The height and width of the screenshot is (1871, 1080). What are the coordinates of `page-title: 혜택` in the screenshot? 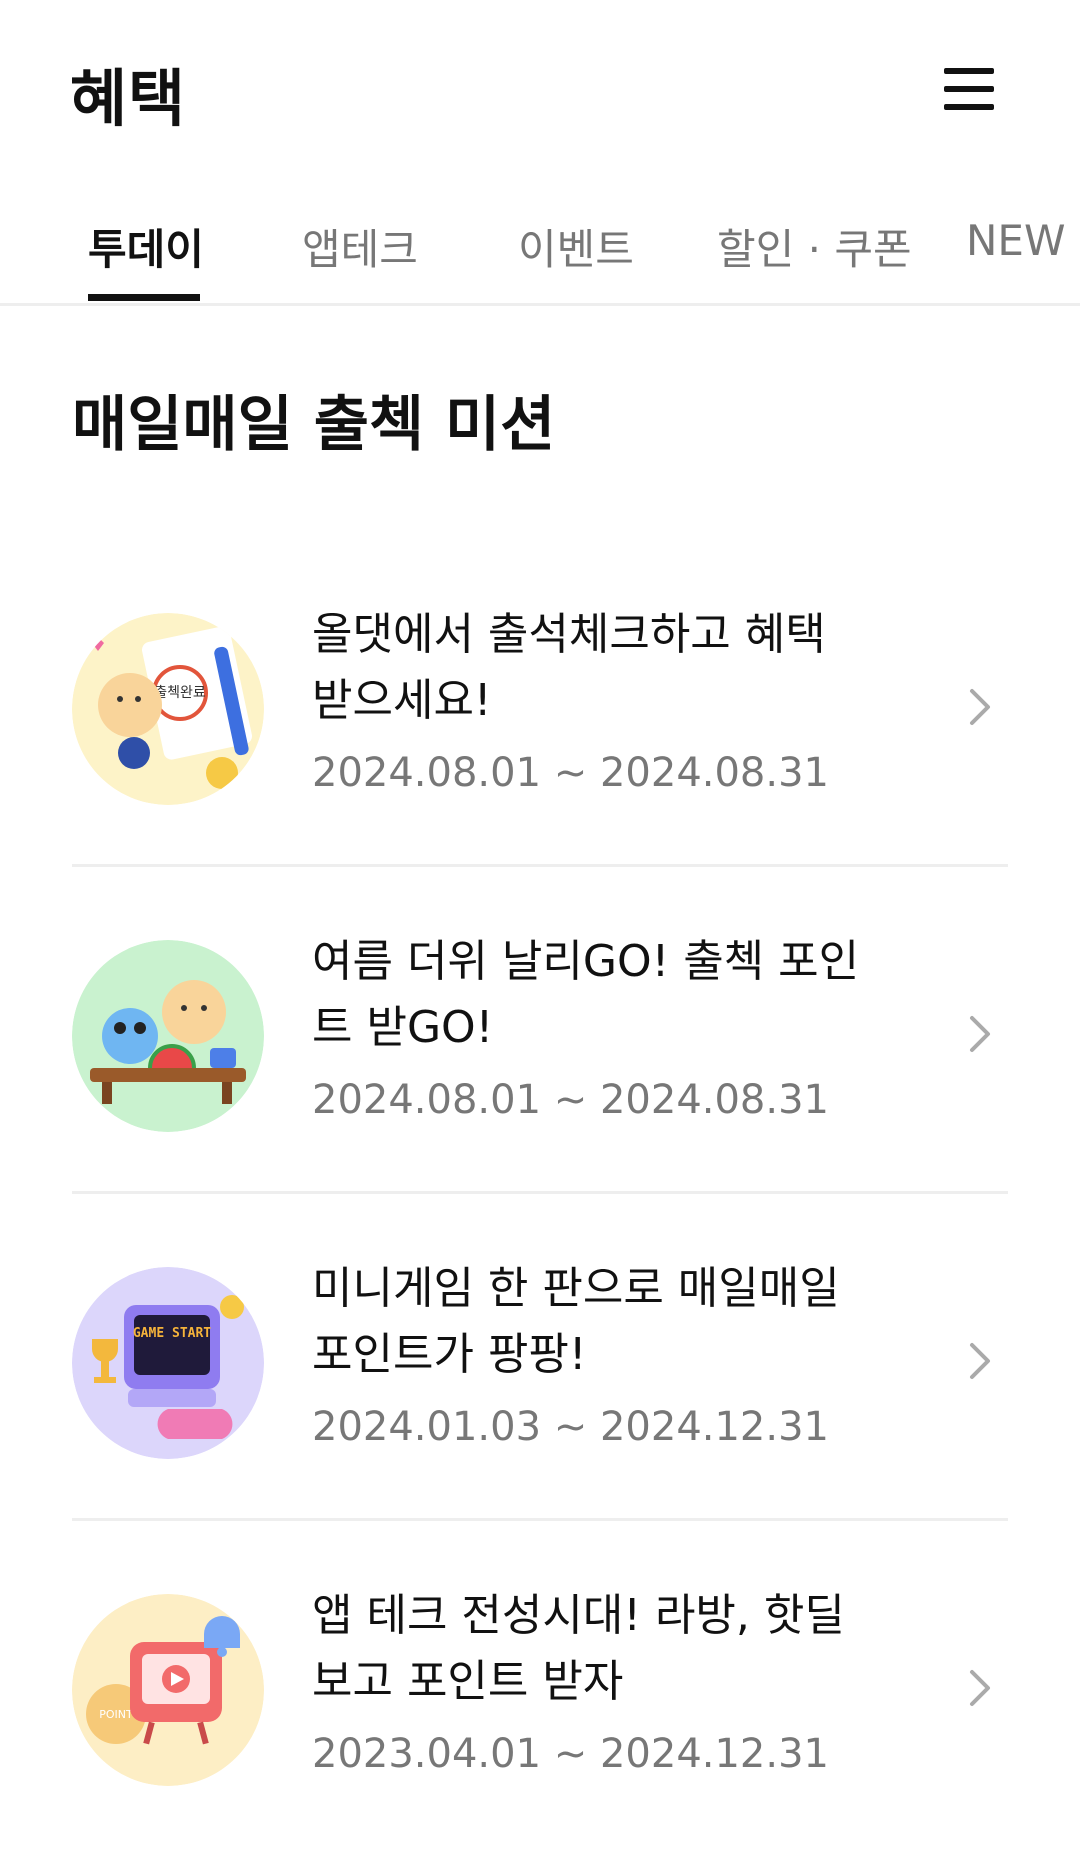 It's located at (128, 98).